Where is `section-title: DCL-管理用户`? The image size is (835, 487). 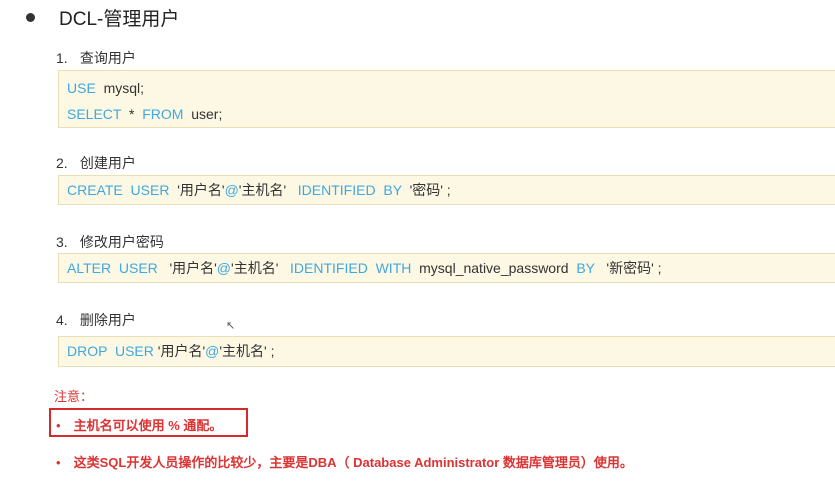
section-title: DCL-管理用户 is located at coordinates (102, 17).